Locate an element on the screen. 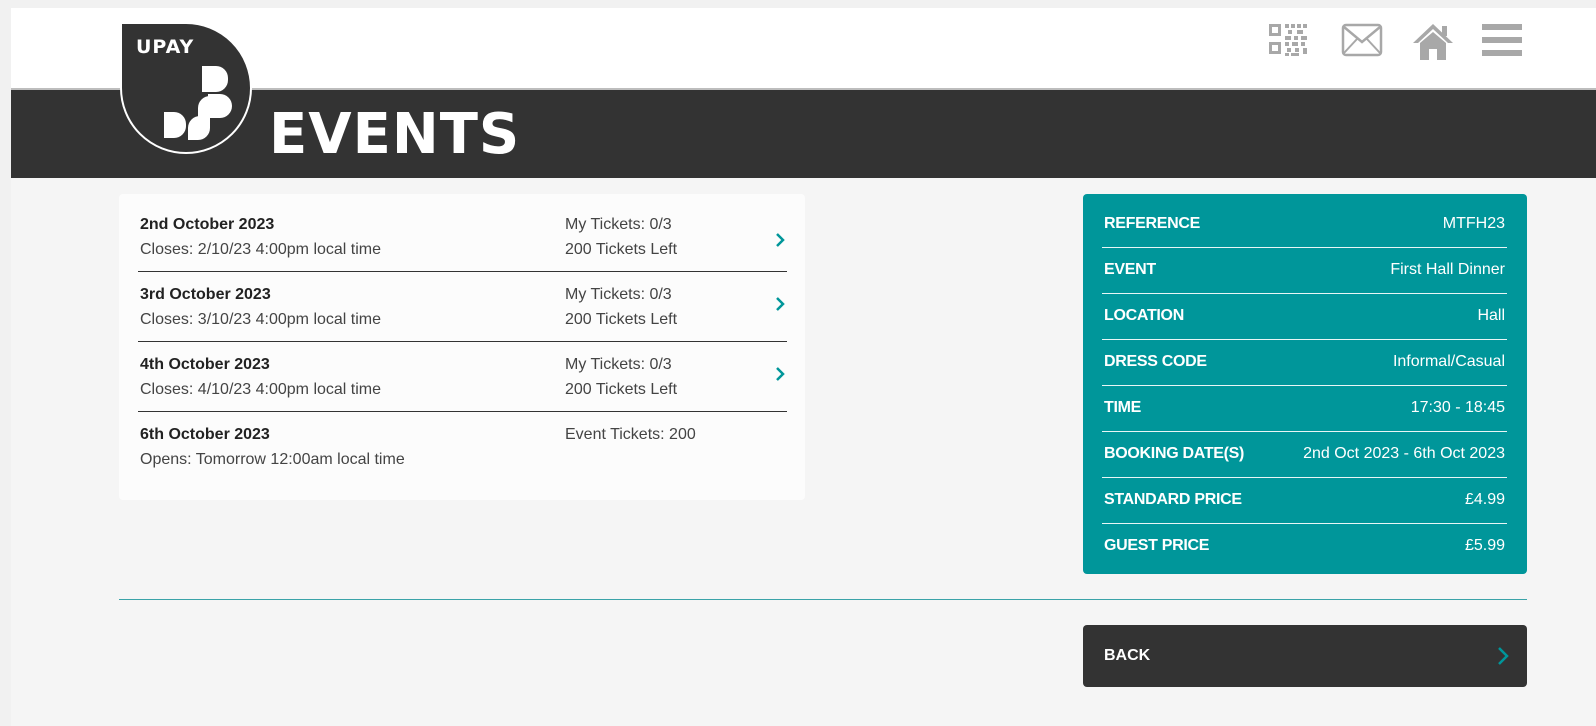 This screenshot has height=726, width=1596. detail-row-time: TIME 17:30 - 18:45 is located at coordinates (1304, 409).